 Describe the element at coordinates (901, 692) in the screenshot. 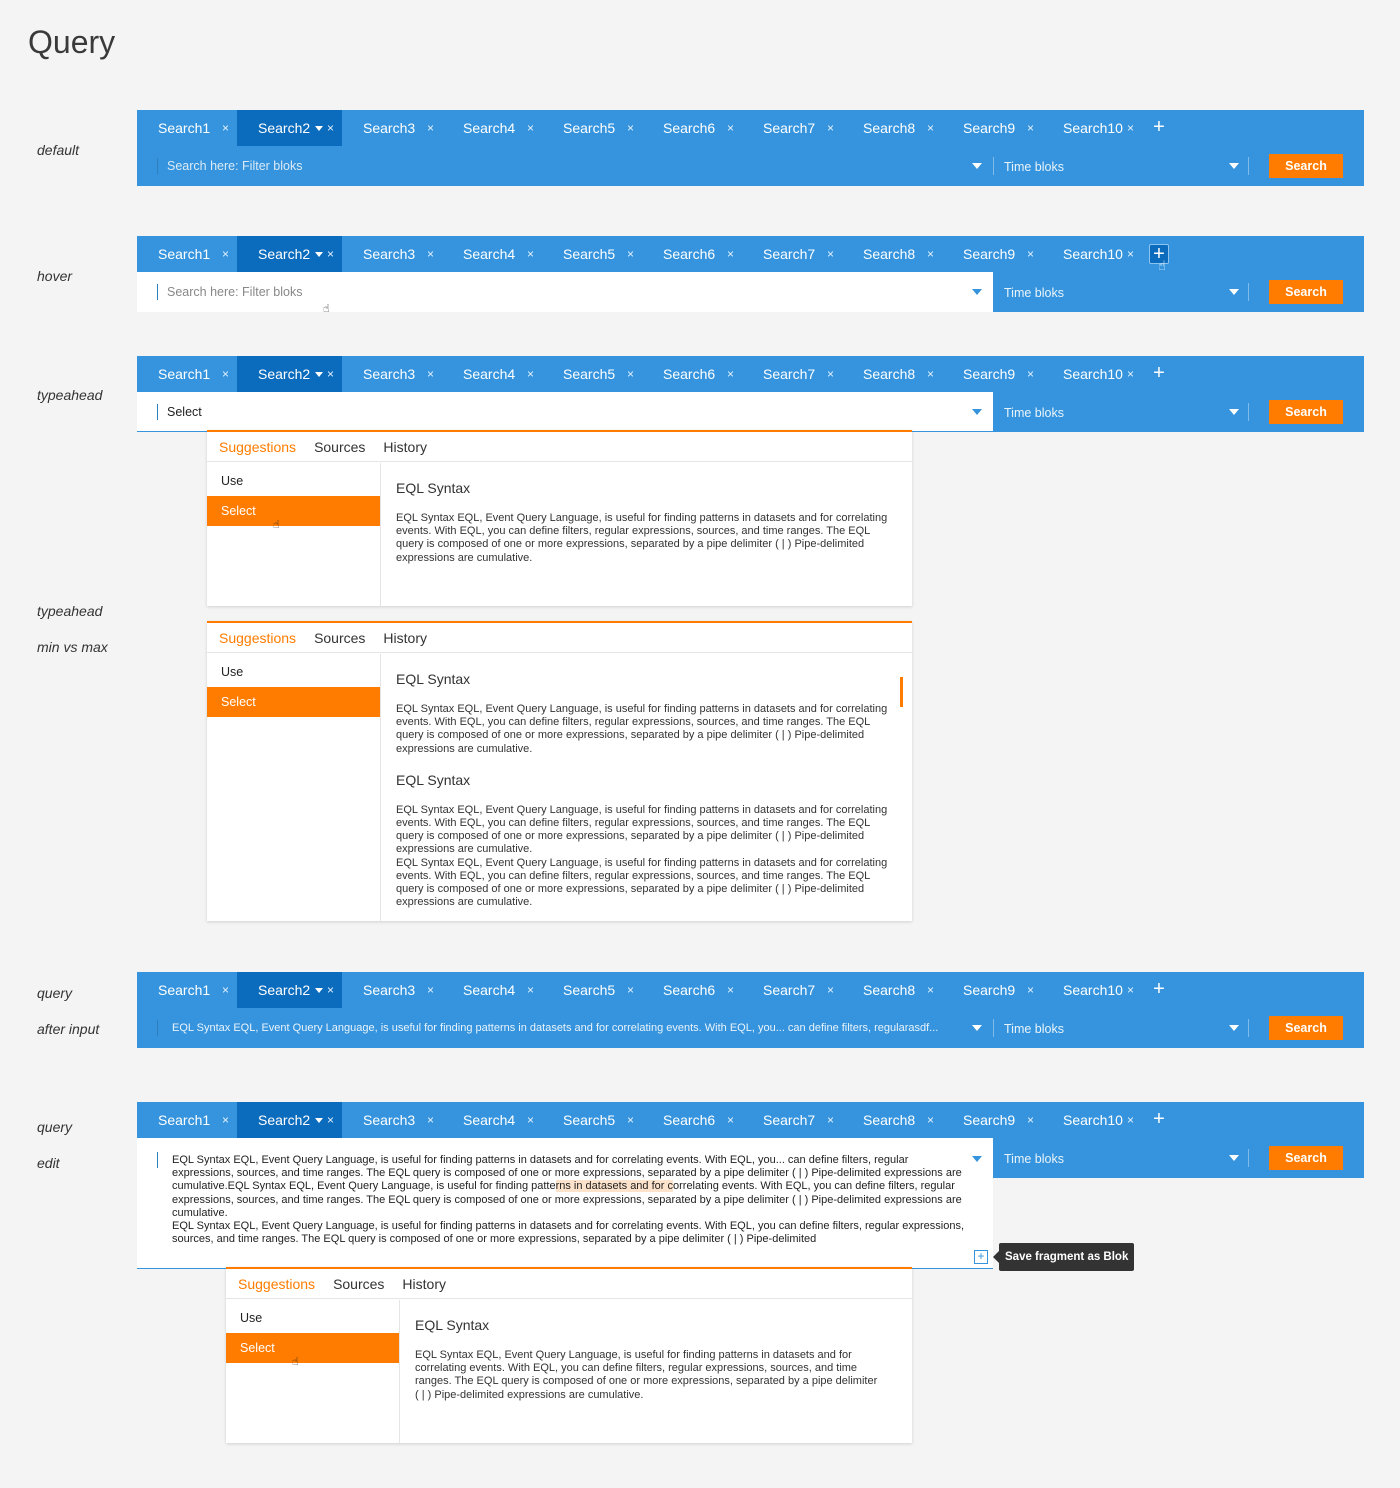

I see `scrollbar` at that location.